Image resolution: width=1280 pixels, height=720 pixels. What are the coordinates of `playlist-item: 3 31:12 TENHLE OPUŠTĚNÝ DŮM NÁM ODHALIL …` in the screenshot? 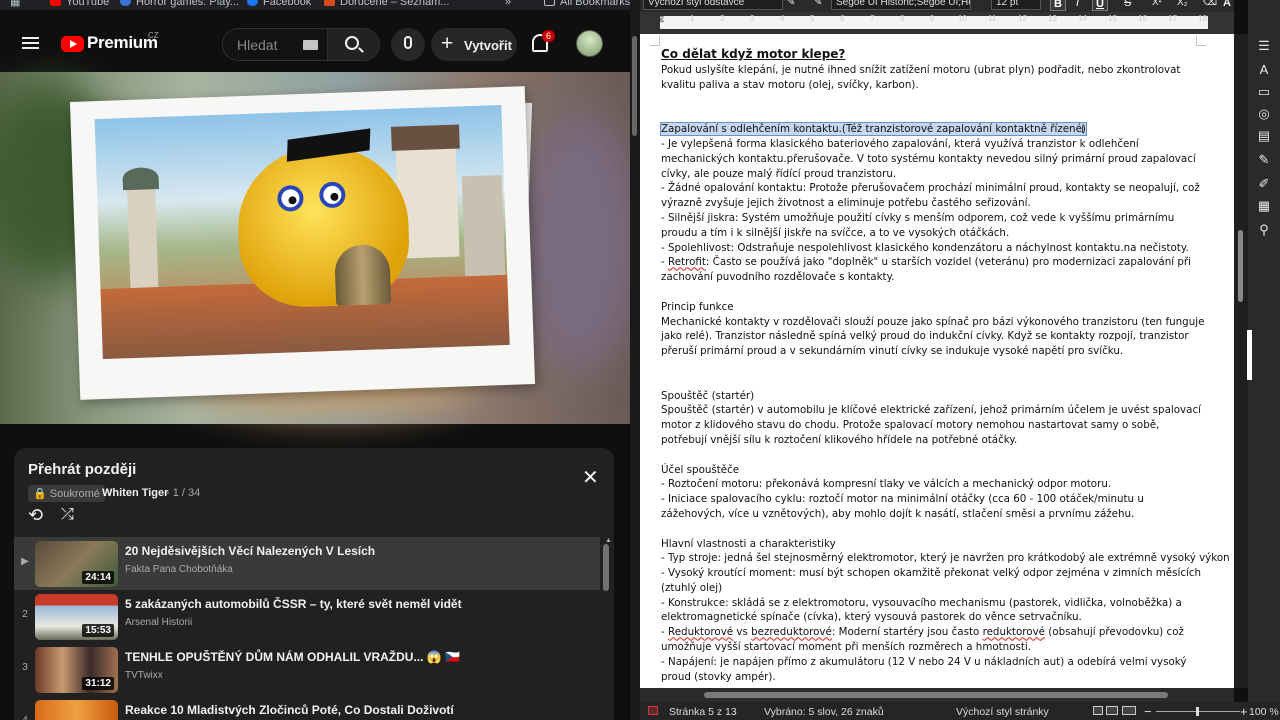 It's located at (307, 669).